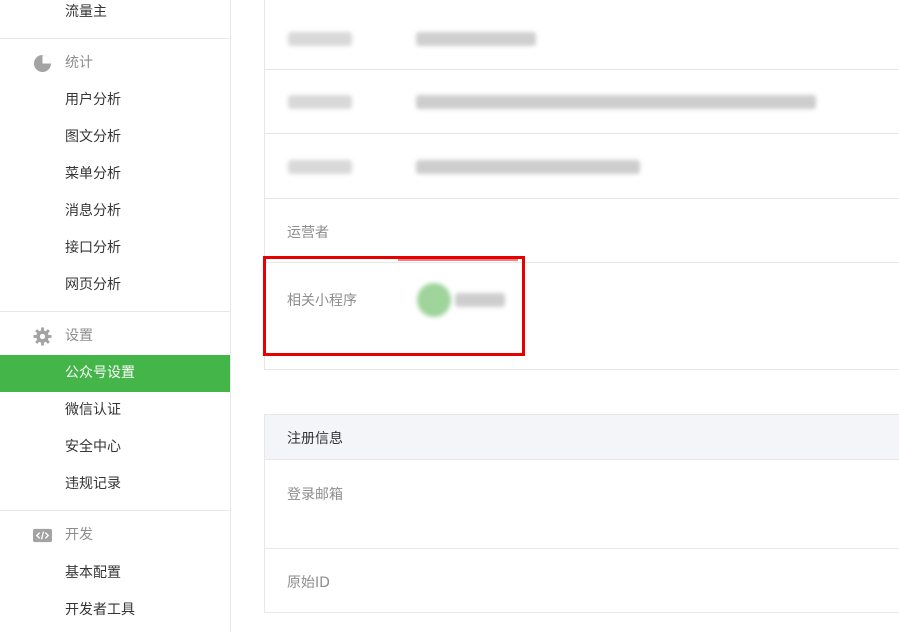 The image size is (899, 632). Describe the element at coordinates (42, 63) in the screenshot. I see `pie-chart-icon` at that location.